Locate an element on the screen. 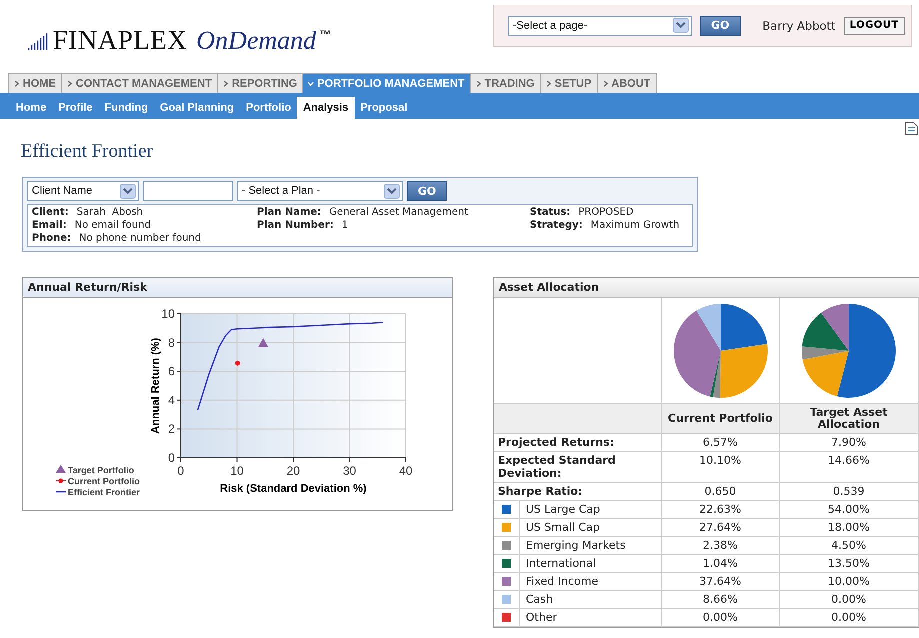 The image size is (919, 638). table-cell: 4.50% is located at coordinates (849, 546).